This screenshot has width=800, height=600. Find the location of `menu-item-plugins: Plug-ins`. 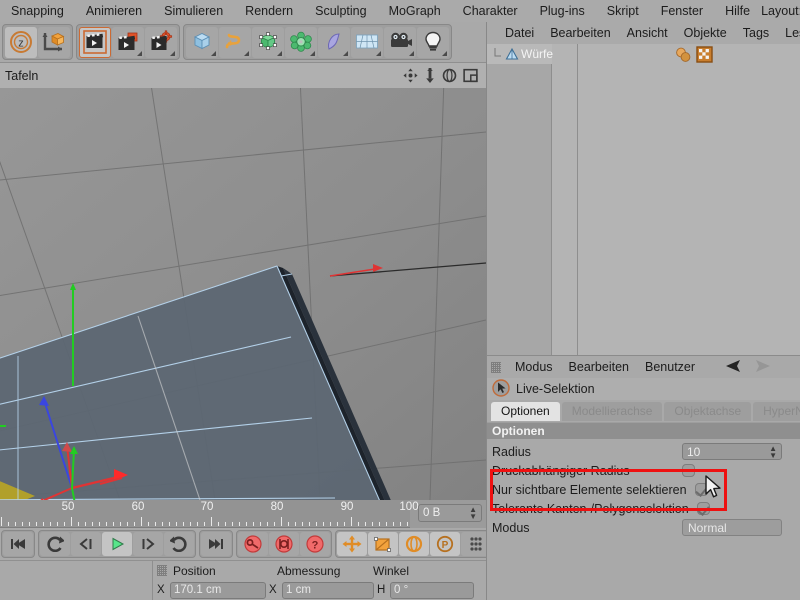

menu-item-plugins: Plug-ins is located at coordinates (562, 11).